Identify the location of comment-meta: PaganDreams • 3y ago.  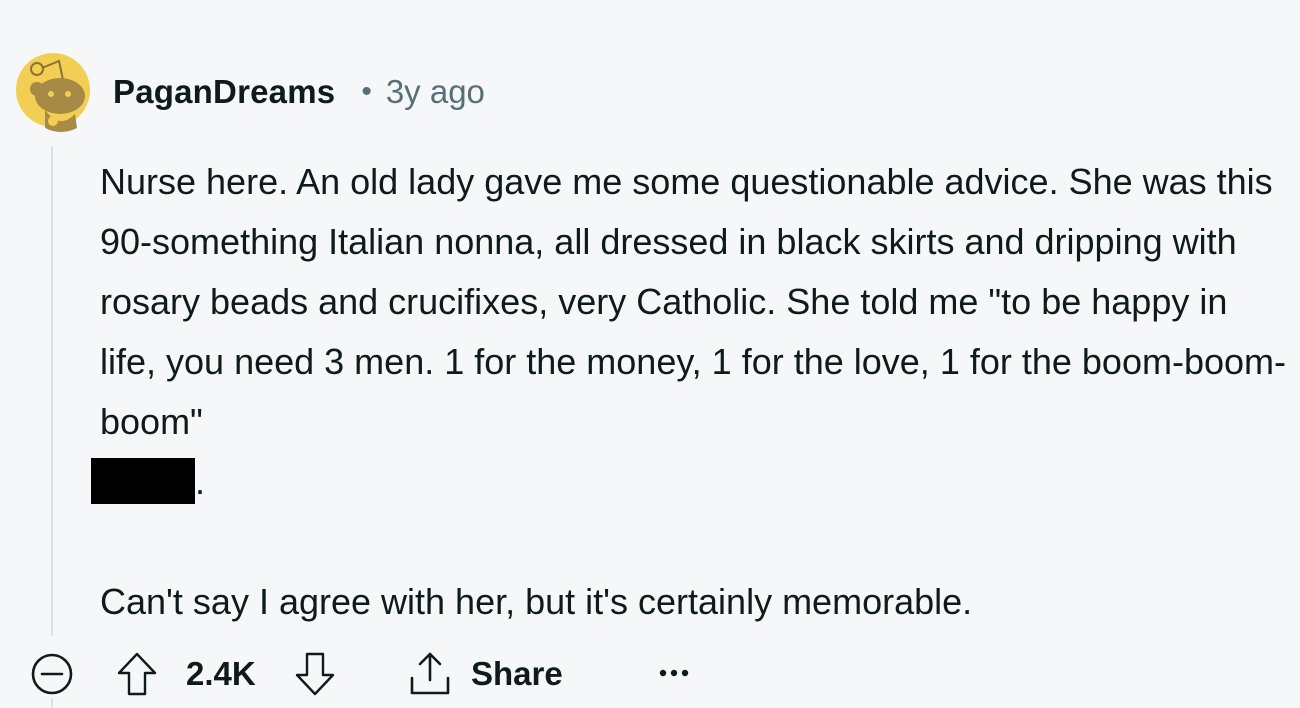
(299, 92).